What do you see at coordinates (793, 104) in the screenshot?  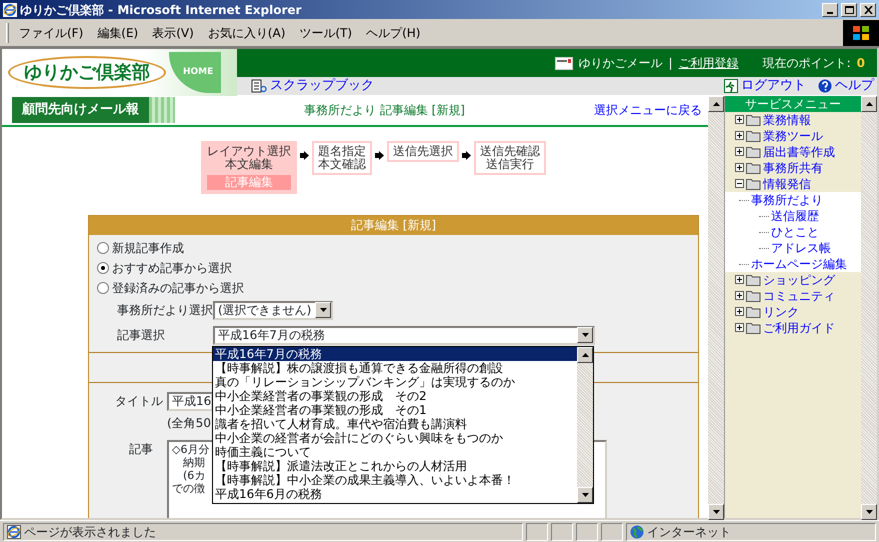 I see `sidebar-title: サービスメニュー` at bounding box center [793, 104].